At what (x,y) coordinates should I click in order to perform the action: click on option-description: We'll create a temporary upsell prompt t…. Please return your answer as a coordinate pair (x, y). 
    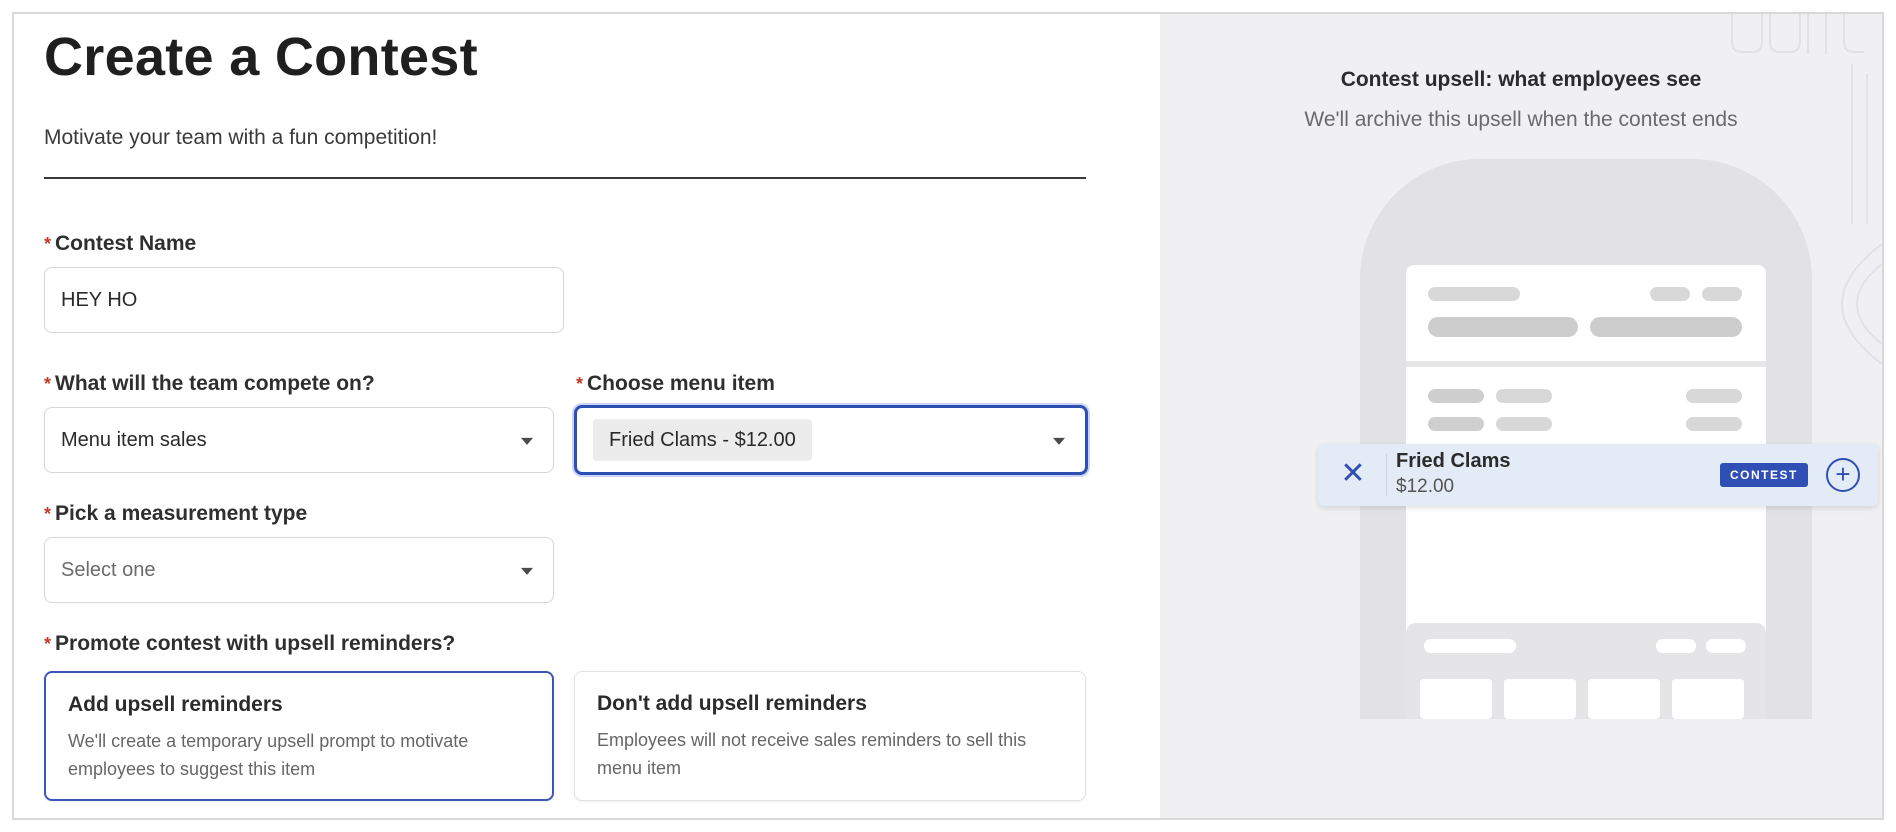
    Looking at the image, I should click on (268, 755).